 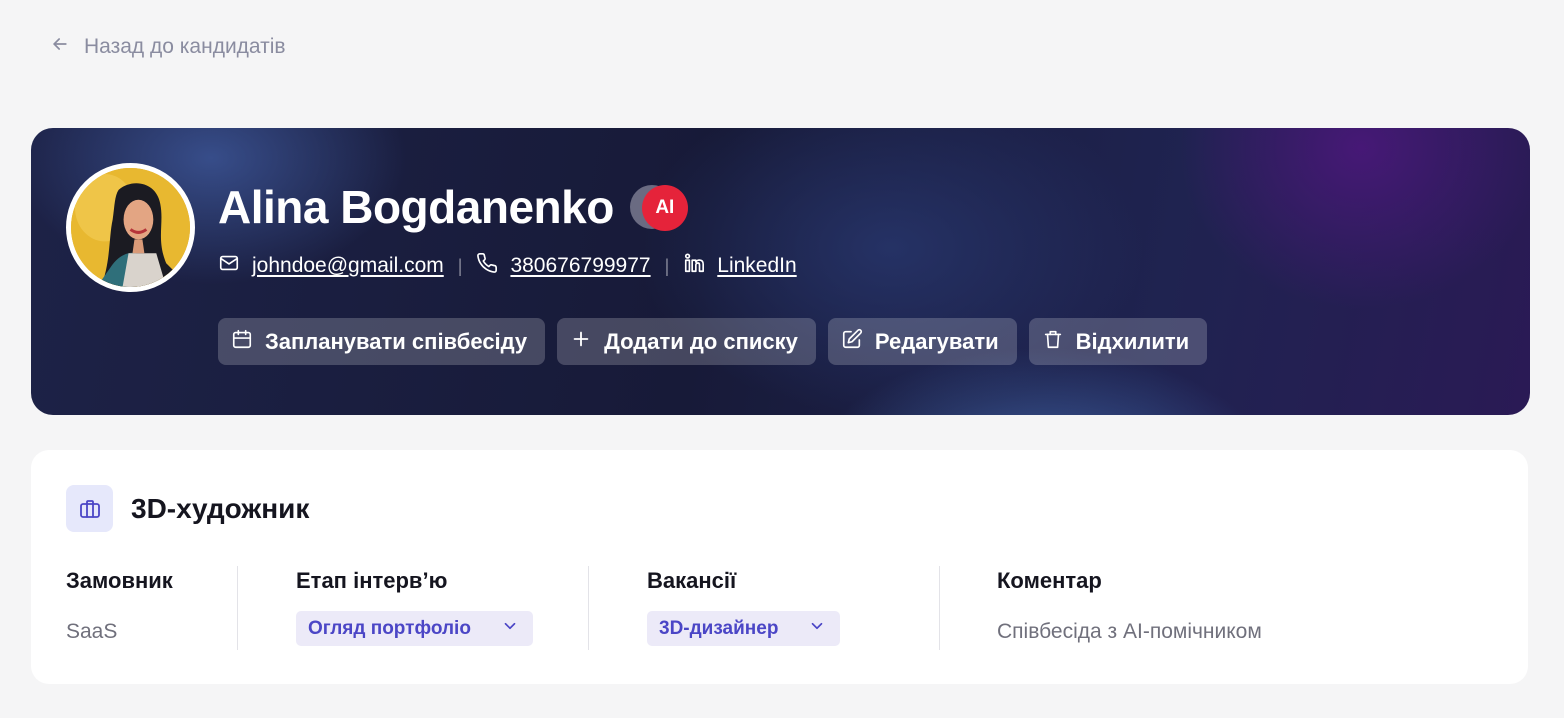 What do you see at coordinates (580, 266) in the screenshot?
I see `phone-link: 380676799977` at bounding box center [580, 266].